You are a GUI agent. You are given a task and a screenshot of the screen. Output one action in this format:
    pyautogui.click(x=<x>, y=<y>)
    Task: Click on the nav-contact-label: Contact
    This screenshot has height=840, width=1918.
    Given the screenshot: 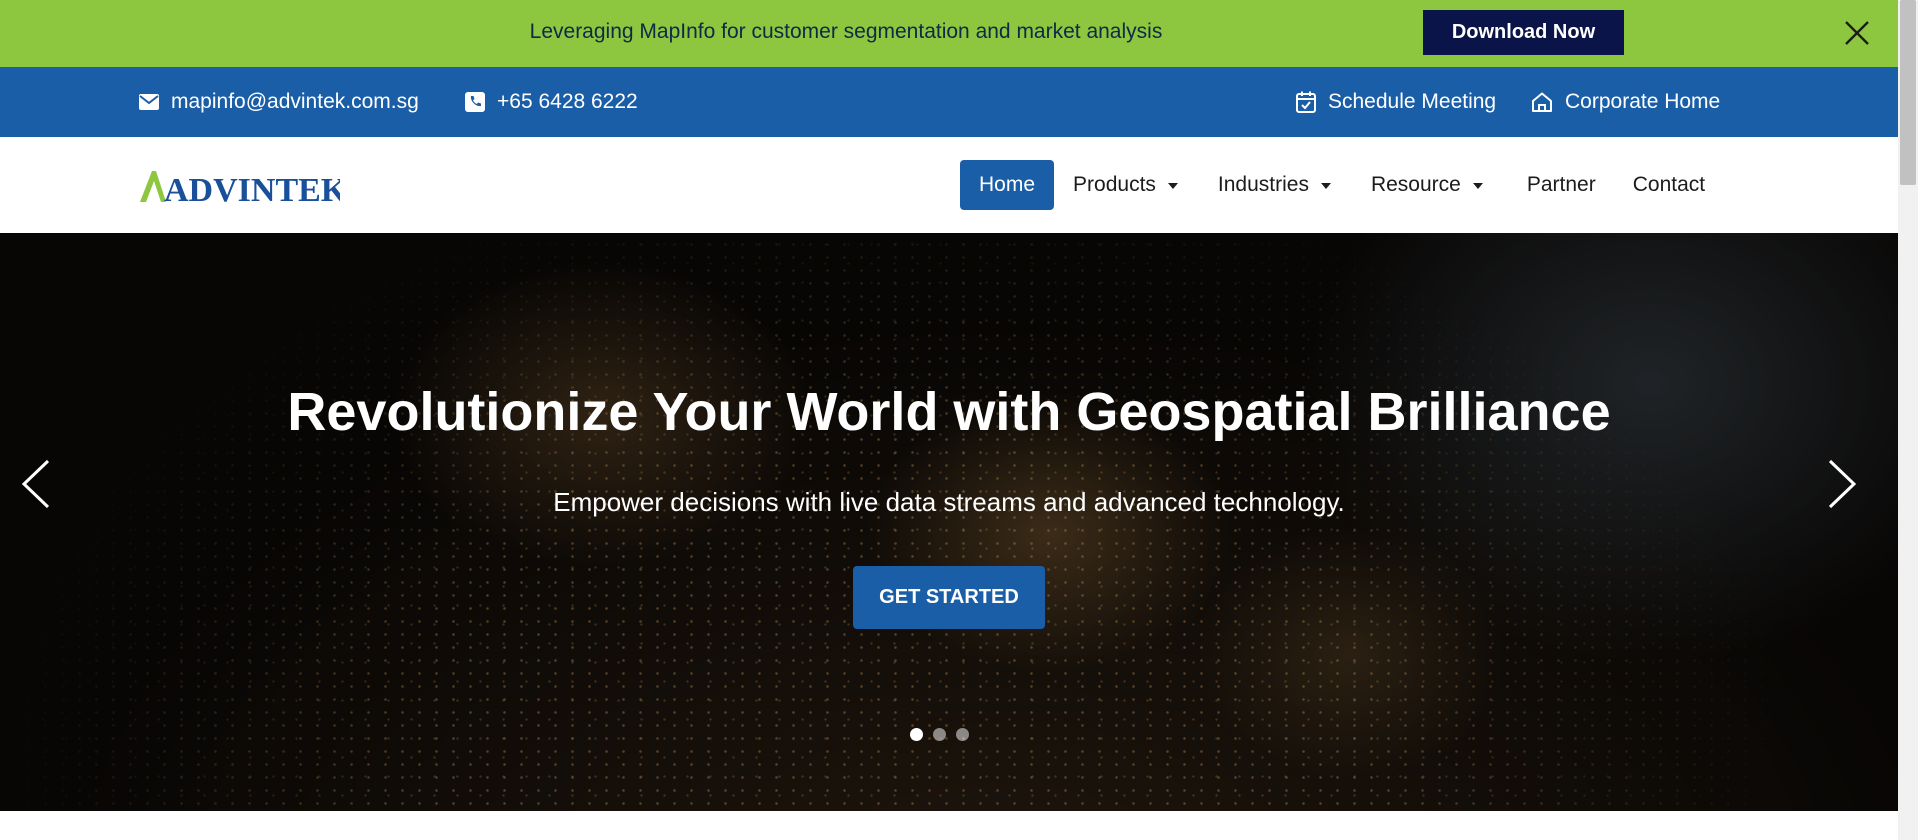 What is the action you would take?
    pyautogui.click(x=1669, y=184)
    